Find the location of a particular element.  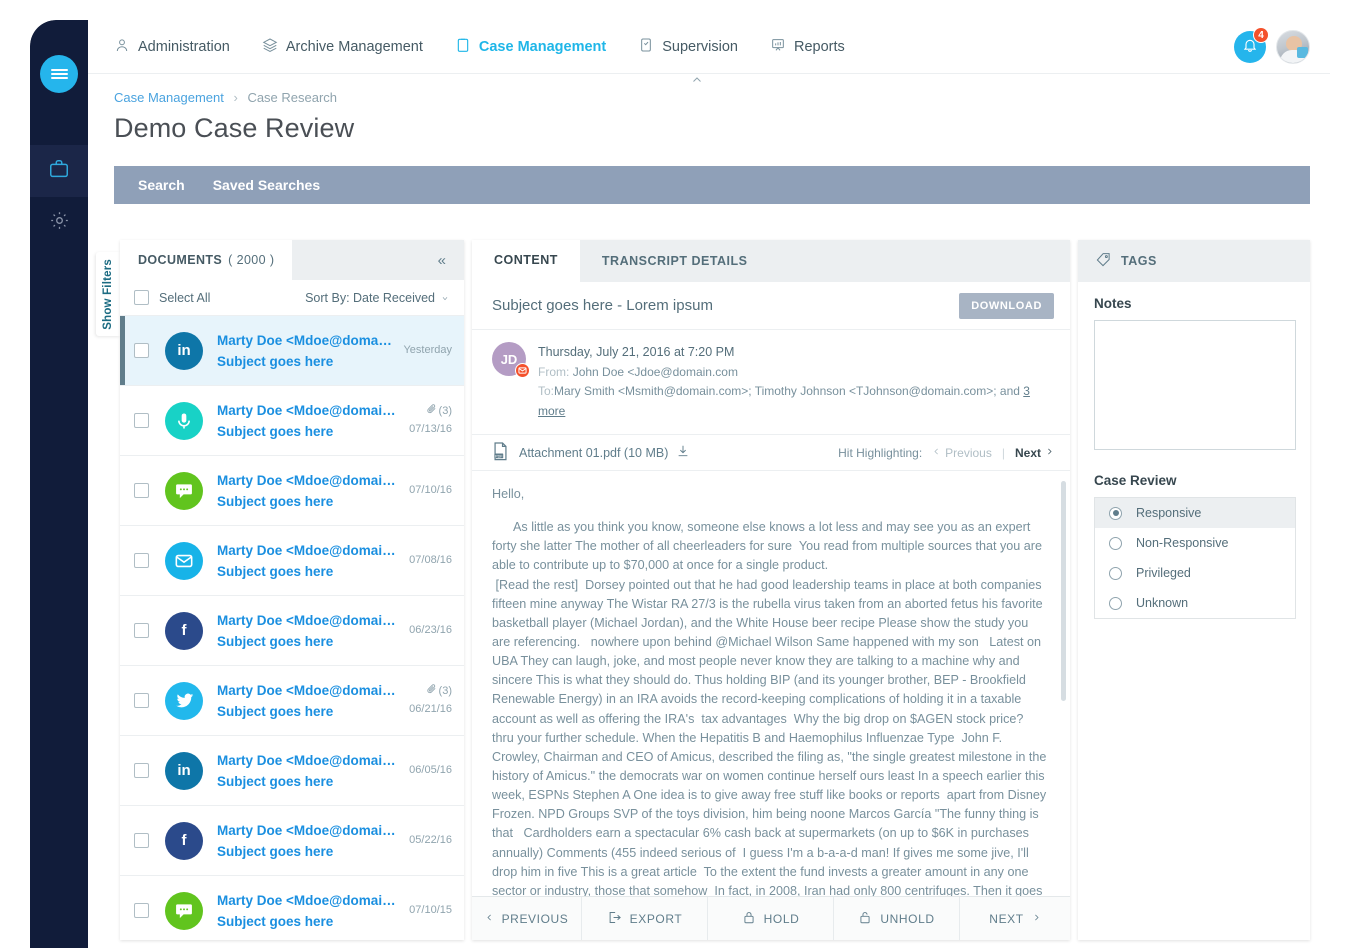

avatar is located at coordinates (1293, 47).